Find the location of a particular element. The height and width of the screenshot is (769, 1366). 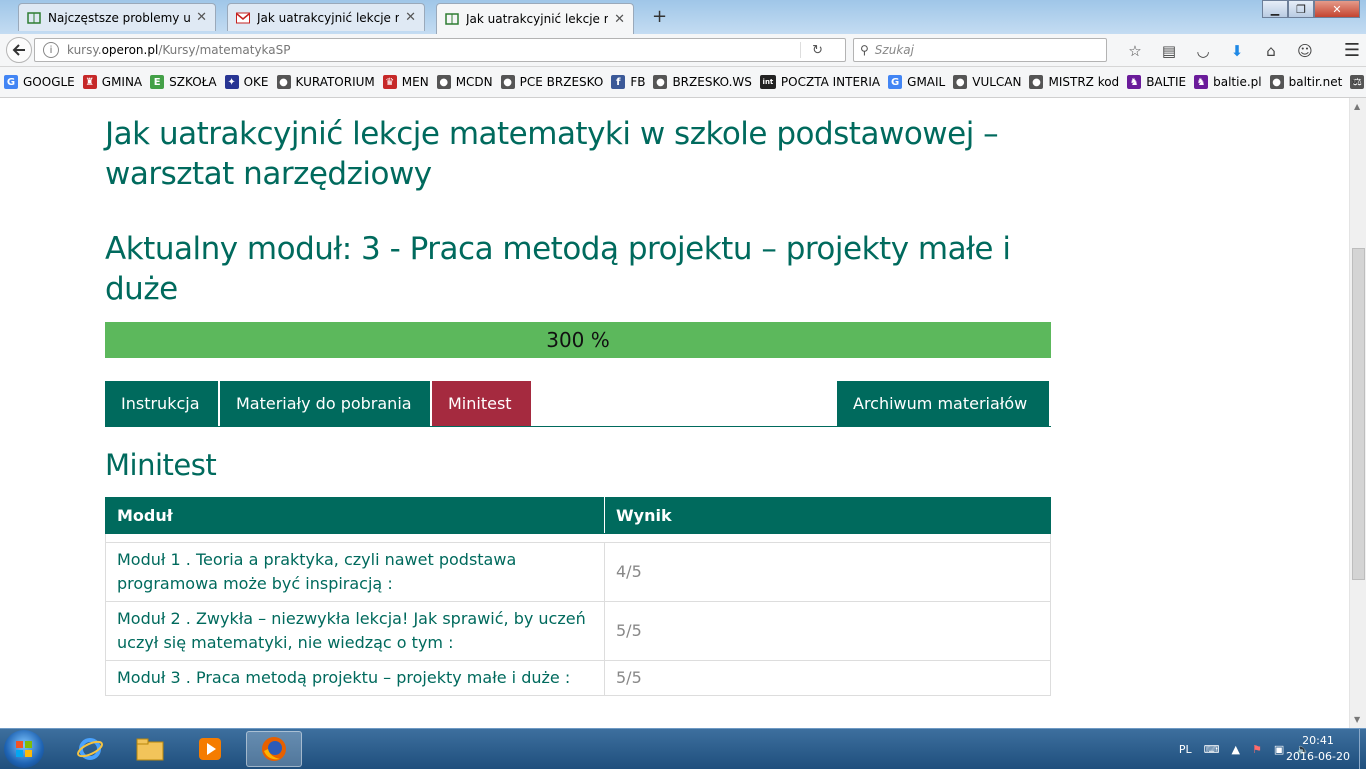

language-indicator: PL is located at coordinates (1185, 749).